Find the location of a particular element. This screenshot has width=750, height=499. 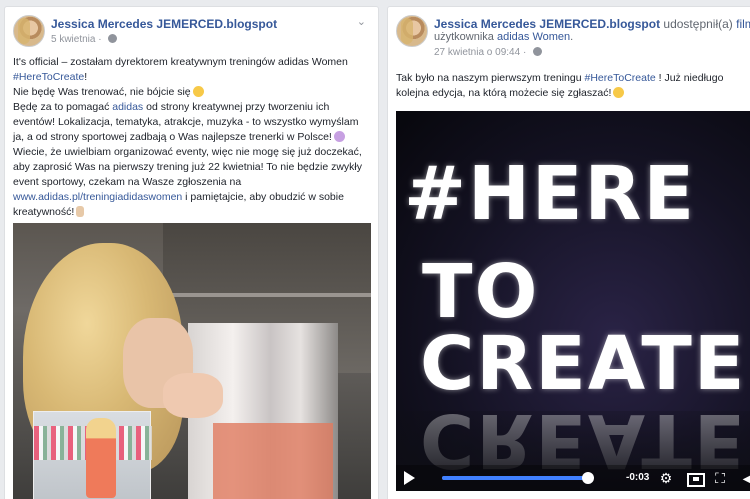

author-line: Jessica Mercedes JEMERCED.blogspot is located at coordinates (164, 24).